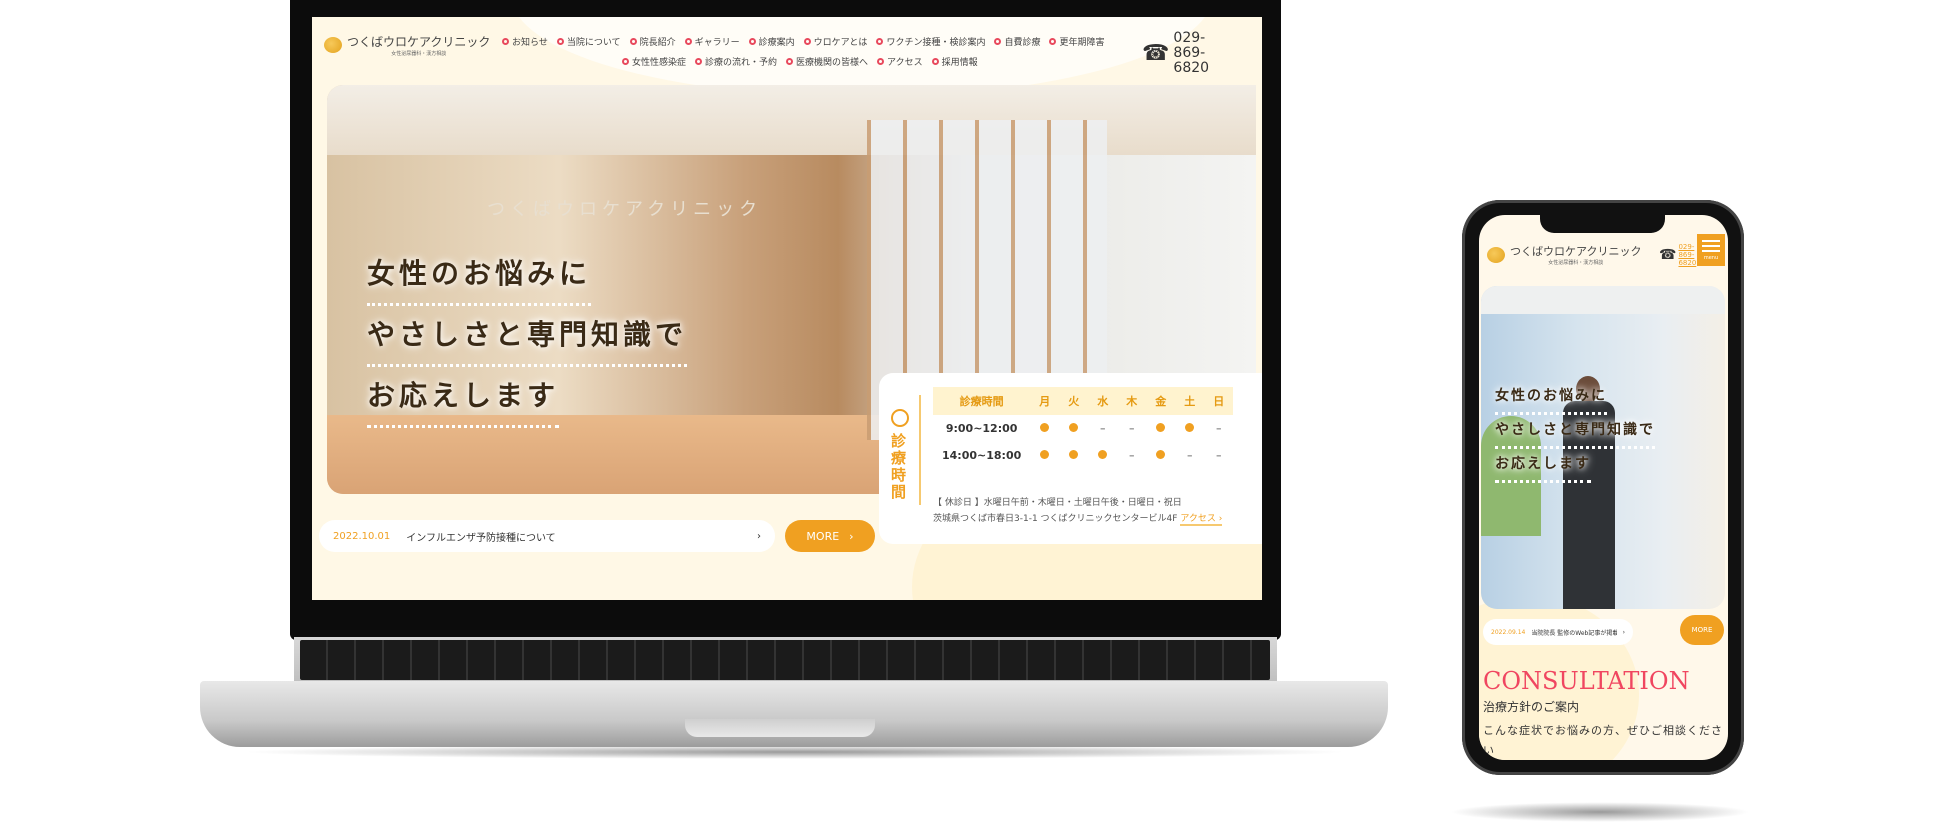  Describe the element at coordinates (982, 401) in the screenshot. I see `schedule-header-cell: 診療時間` at that location.